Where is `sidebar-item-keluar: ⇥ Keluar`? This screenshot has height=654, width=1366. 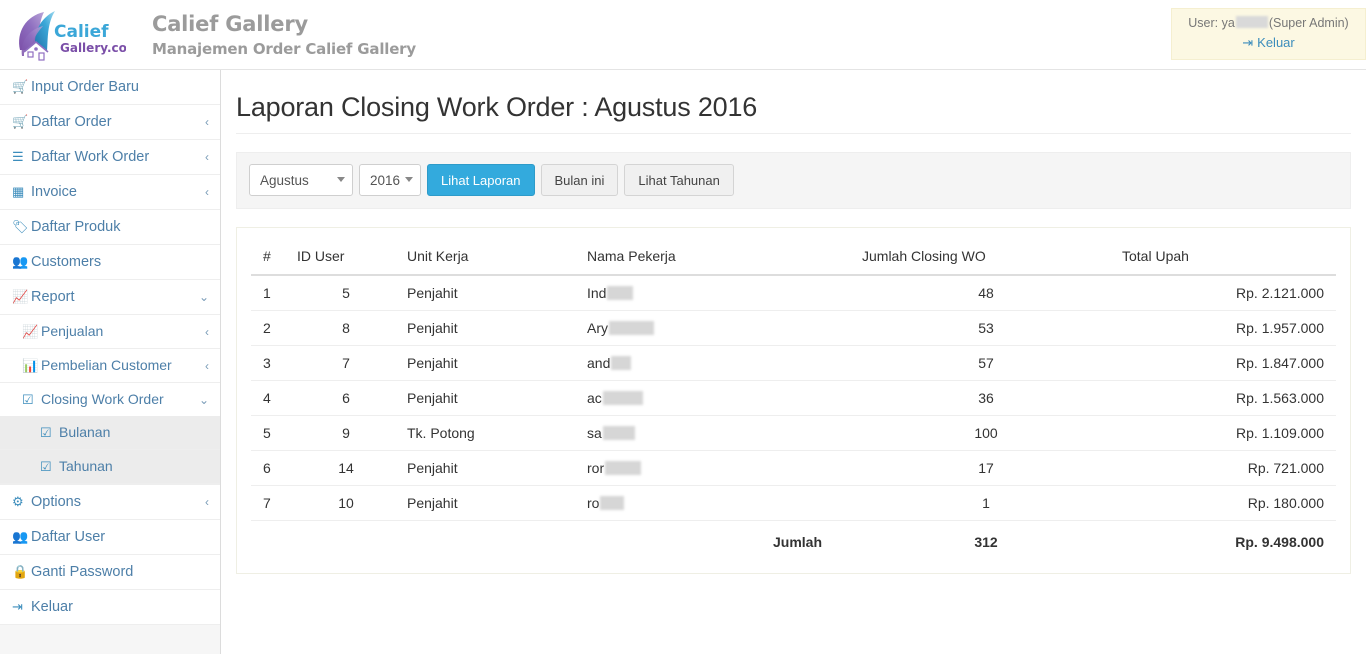
sidebar-item-keluar: ⇥ Keluar is located at coordinates (110, 607).